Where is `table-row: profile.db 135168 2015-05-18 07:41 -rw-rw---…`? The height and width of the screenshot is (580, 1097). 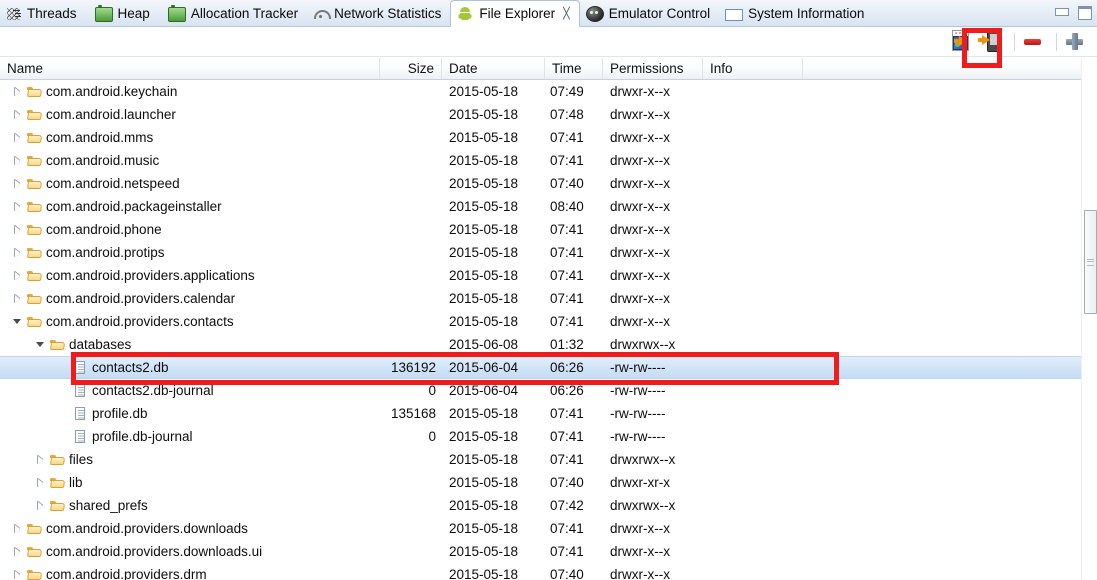
table-row: profile.db 135168 2015-05-18 07:41 -rw-rw---… is located at coordinates (548, 413).